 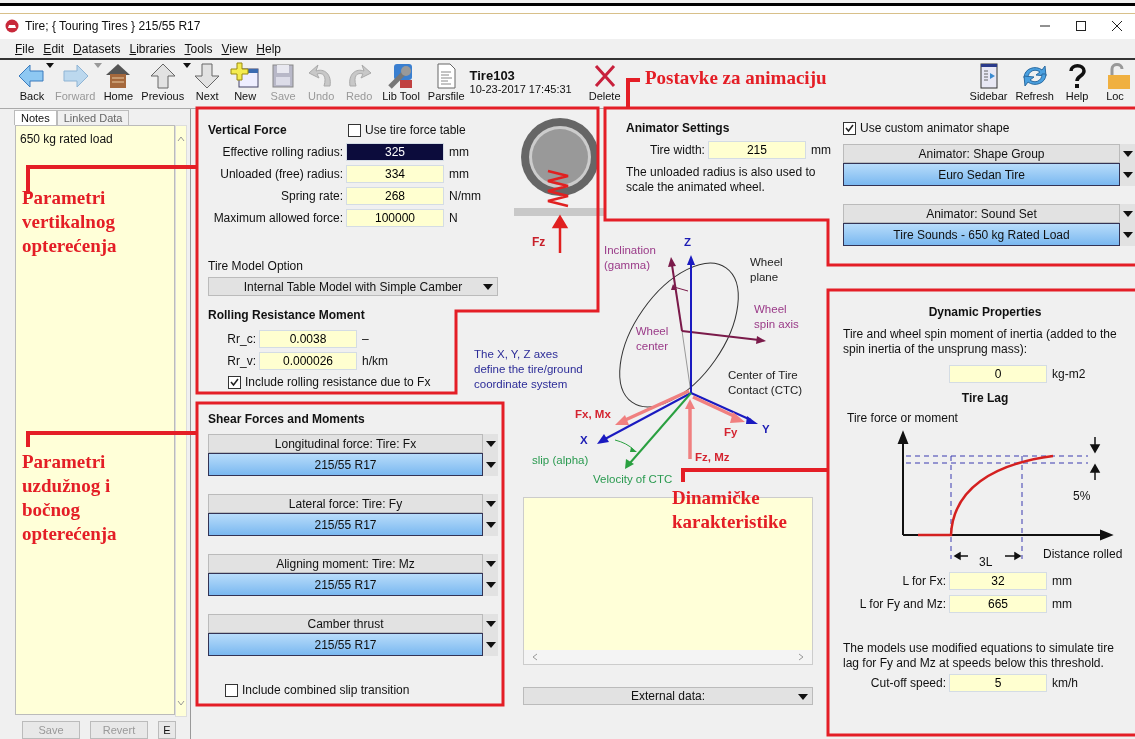 I want to click on diagram-label: Wheel center, so click(x=652, y=339).